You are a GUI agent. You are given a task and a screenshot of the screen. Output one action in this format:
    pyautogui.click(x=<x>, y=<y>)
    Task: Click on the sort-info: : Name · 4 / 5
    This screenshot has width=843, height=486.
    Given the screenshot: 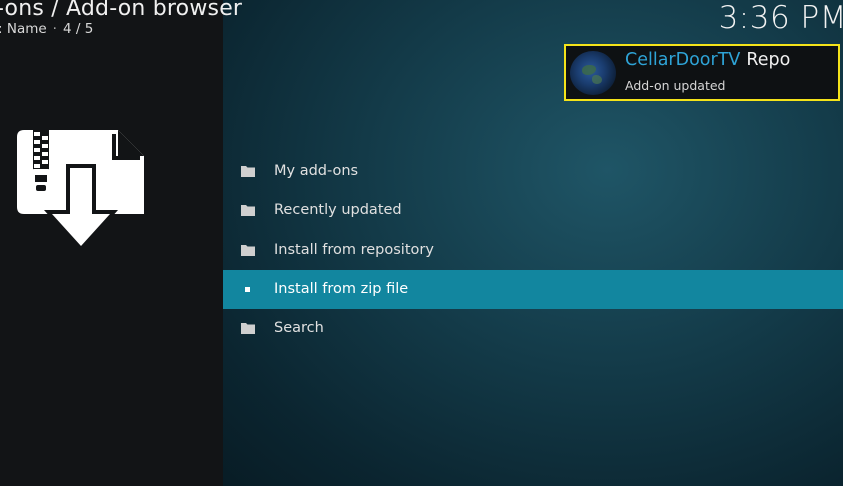 What is the action you would take?
    pyautogui.click(x=46, y=29)
    